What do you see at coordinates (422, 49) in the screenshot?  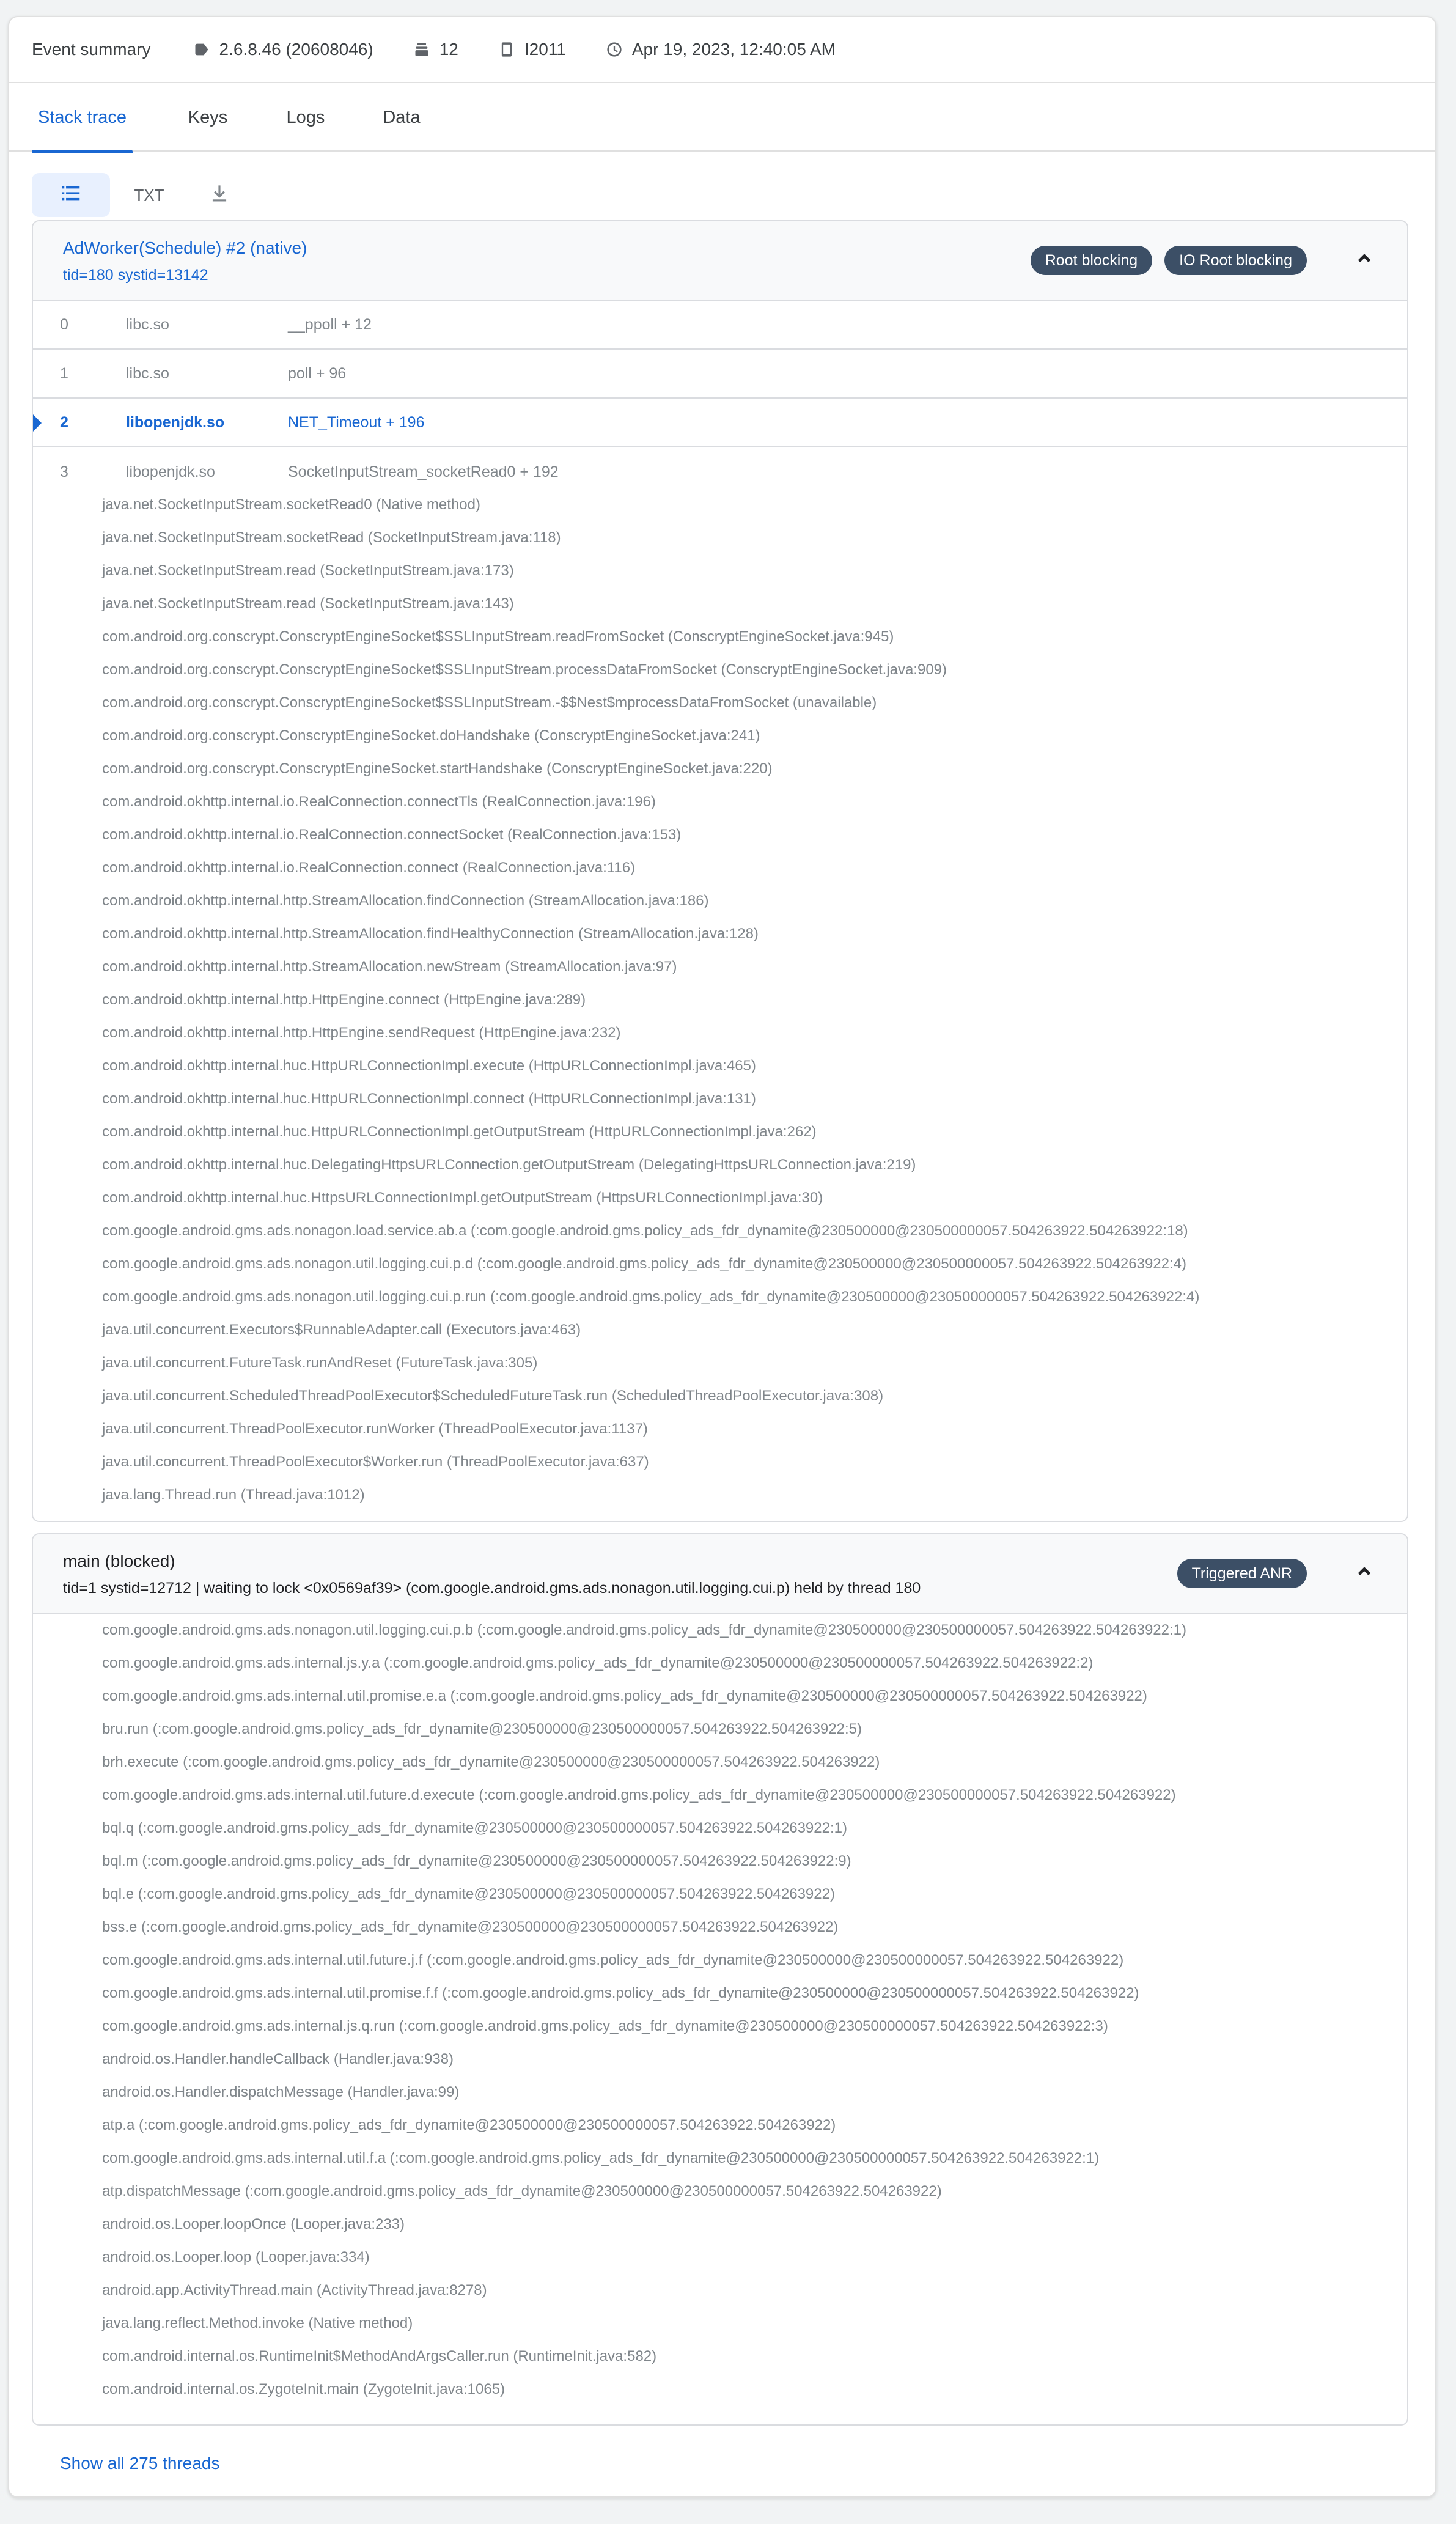 I see `stack-icon` at bounding box center [422, 49].